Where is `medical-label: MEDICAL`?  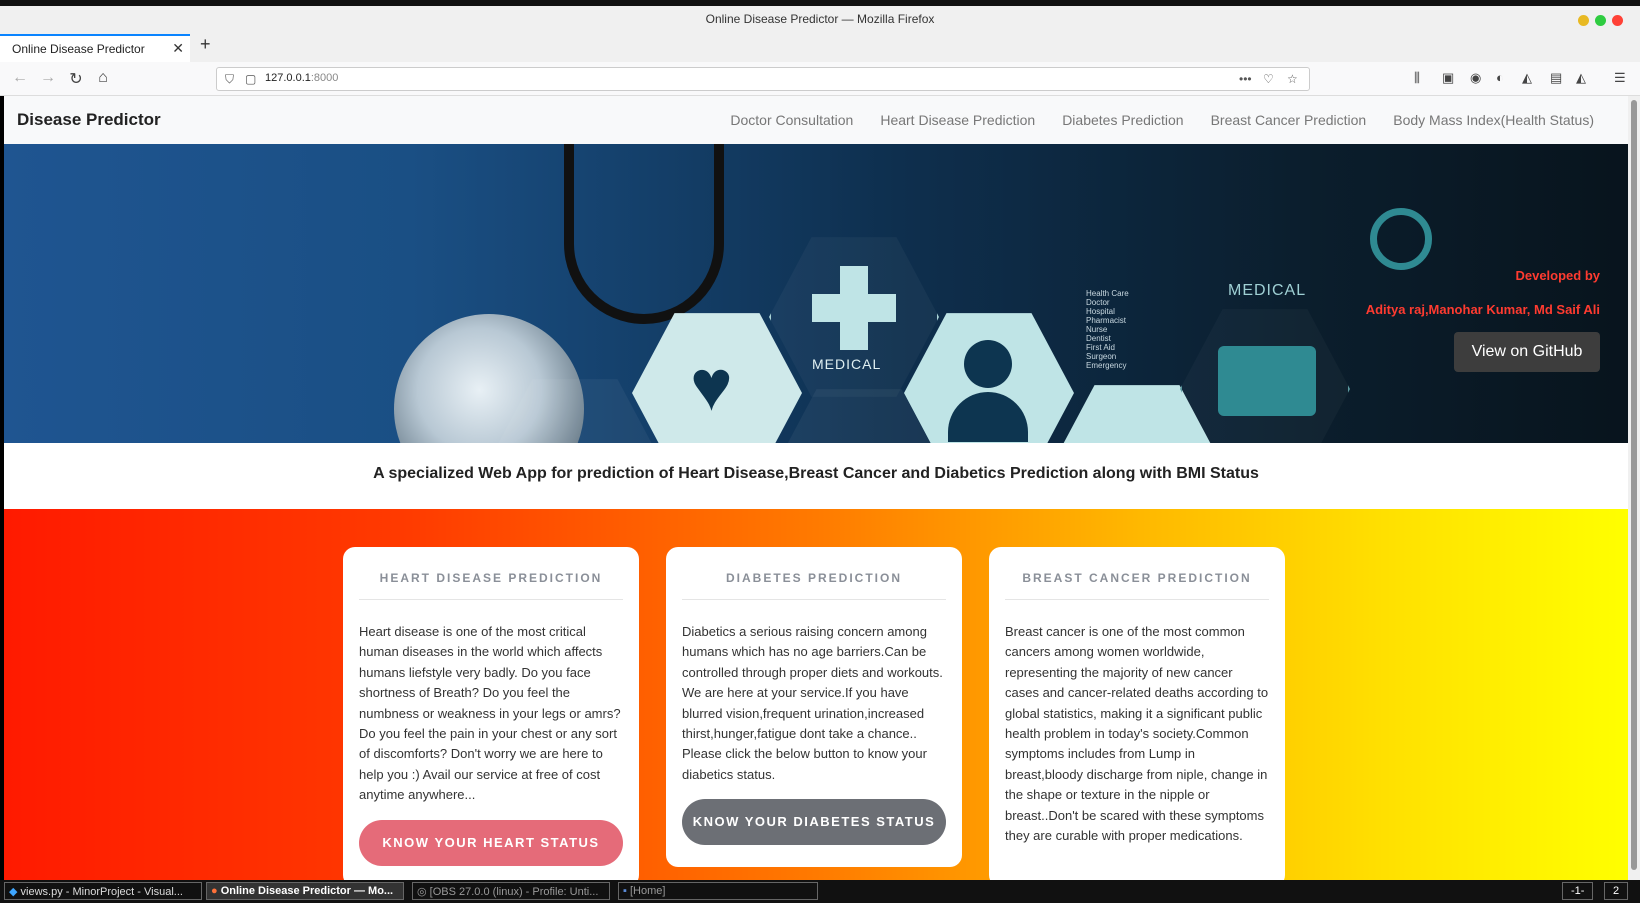
medical-label: MEDICAL is located at coordinates (847, 364).